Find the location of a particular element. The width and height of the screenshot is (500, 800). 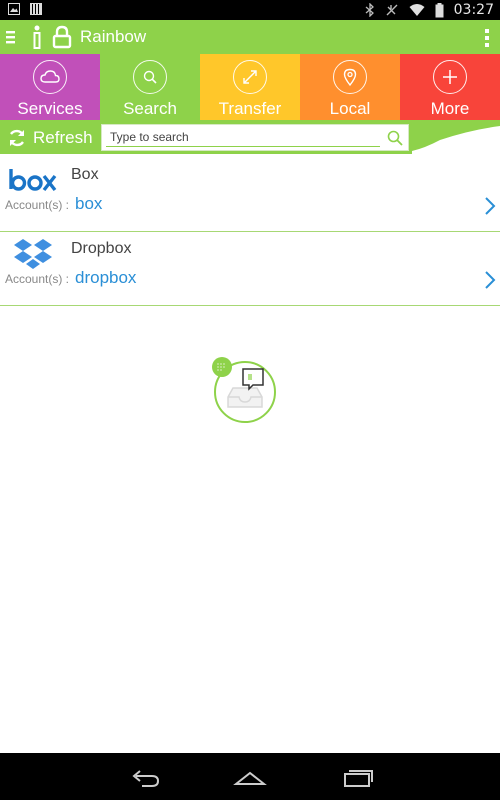

search-box is located at coordinates (255, 137).